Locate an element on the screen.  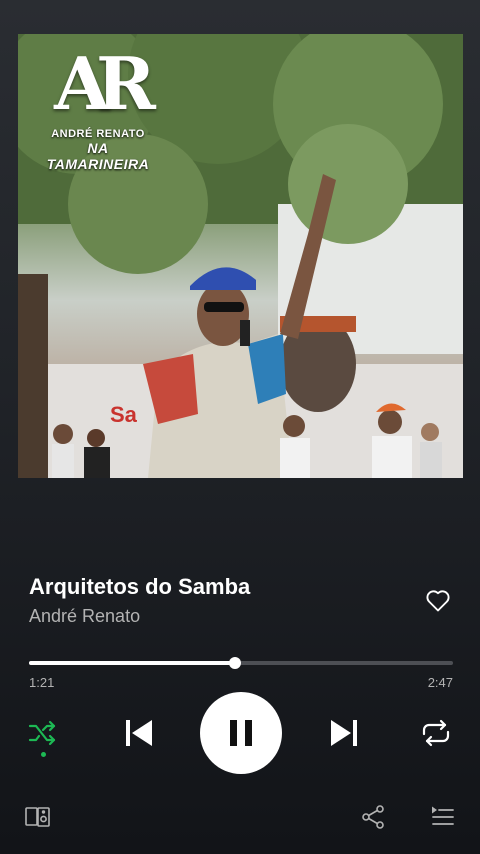
share-button is located at coordinates (373, 817).